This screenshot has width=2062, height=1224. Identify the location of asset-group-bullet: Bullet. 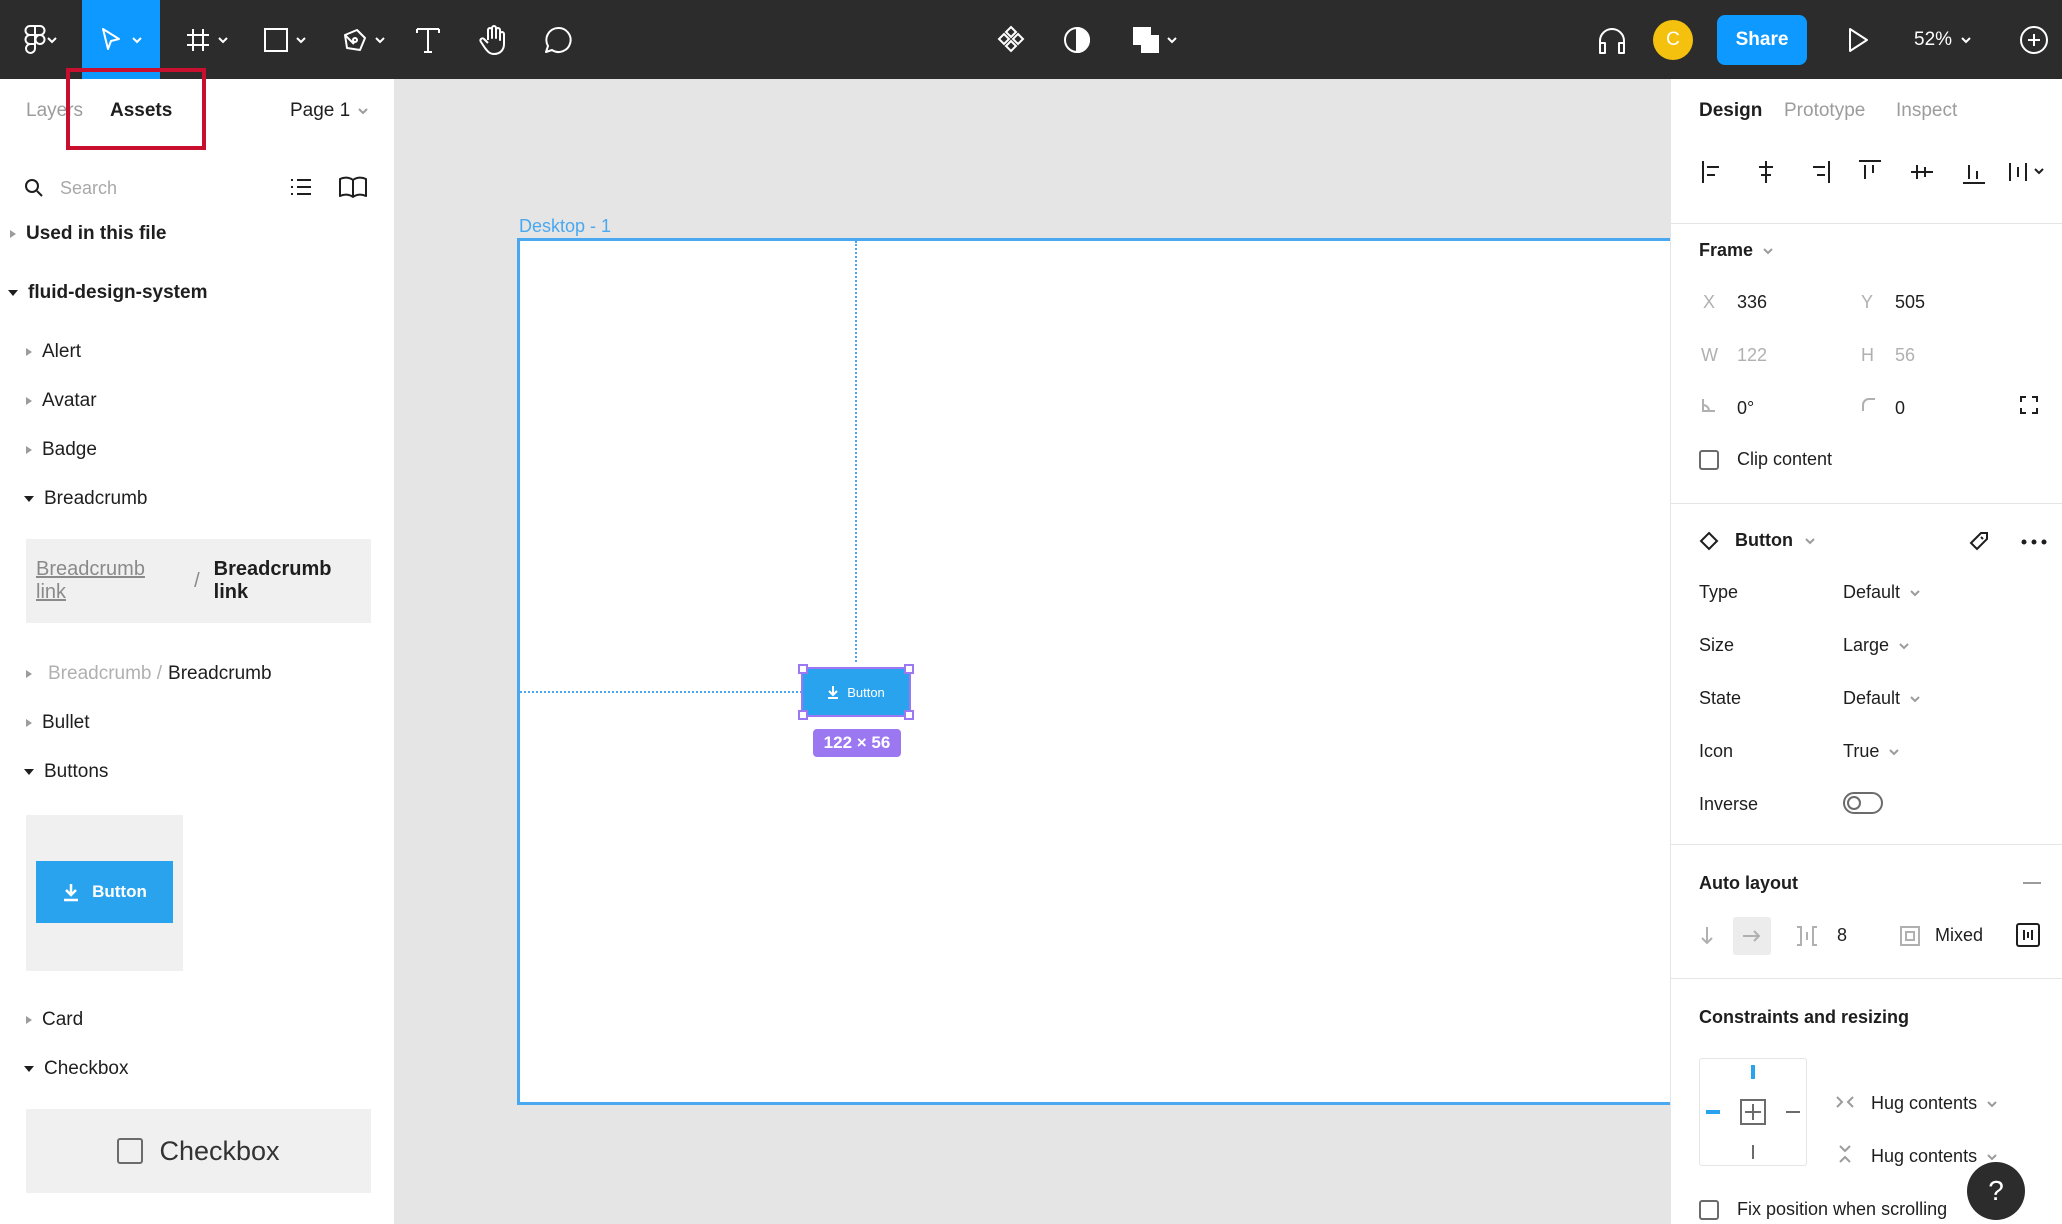
(58, 723).